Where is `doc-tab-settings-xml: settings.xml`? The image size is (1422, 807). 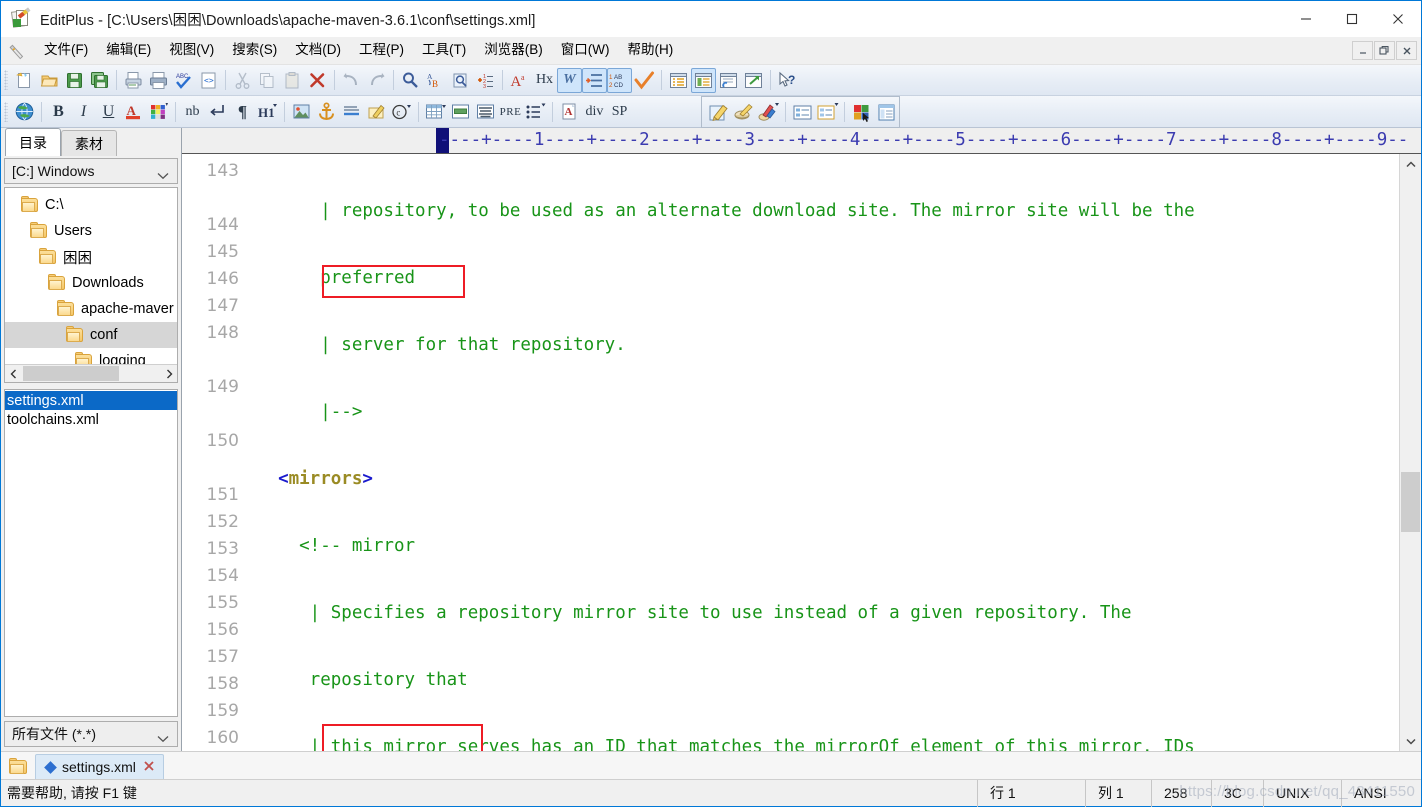
doc-tab-settings-xml: settings.xml is located at coordinates (99, 766).